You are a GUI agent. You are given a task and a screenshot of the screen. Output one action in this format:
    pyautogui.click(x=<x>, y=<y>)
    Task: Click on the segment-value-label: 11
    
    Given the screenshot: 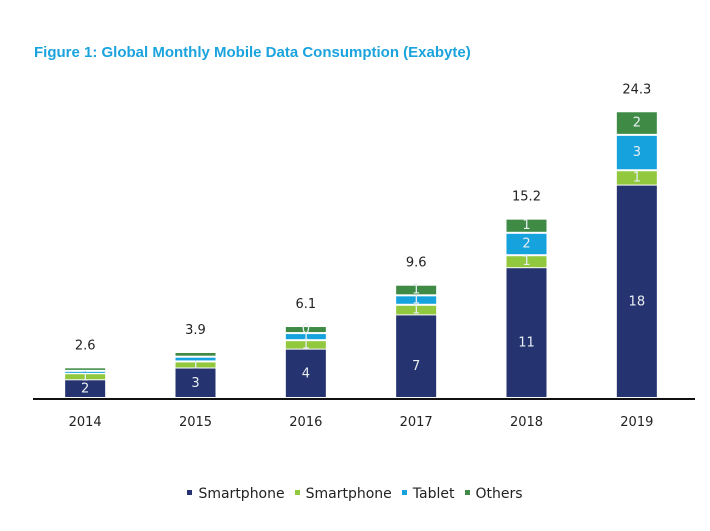 What is the action you would take?
    pyautogui.click(x=526, y=343)
    